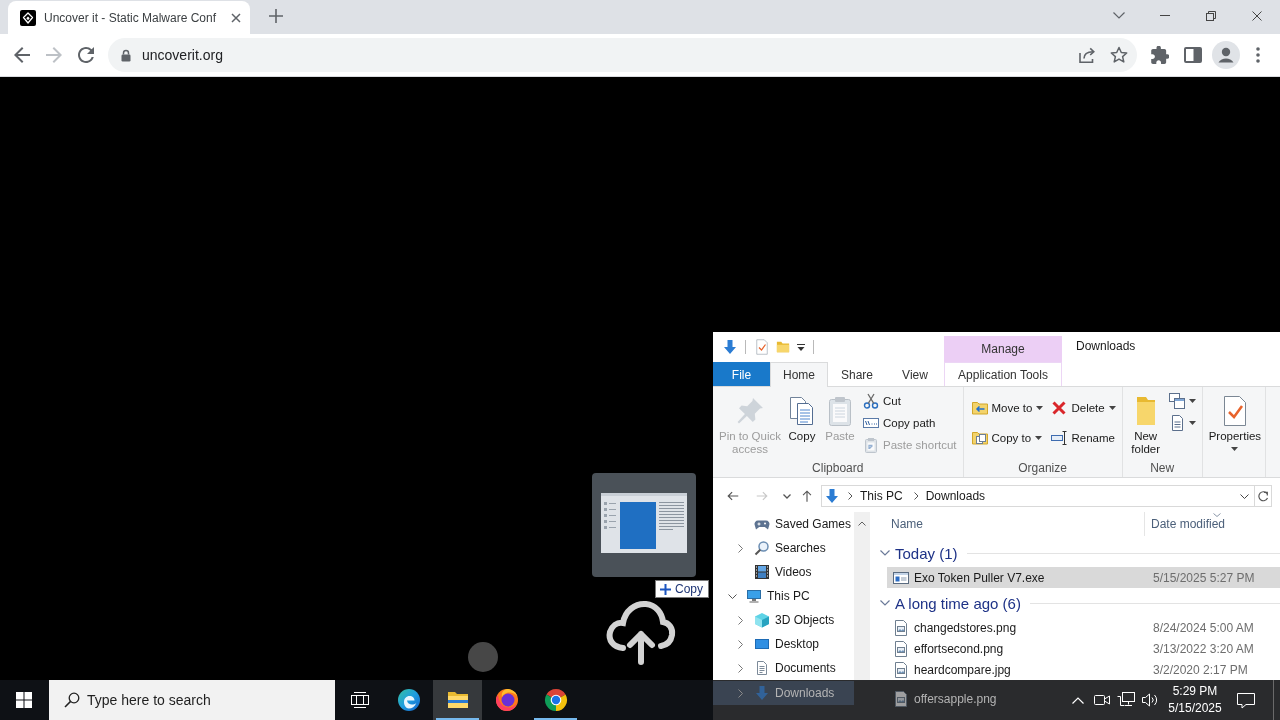 Image resolution: width=1280 pixels, height=720 pixels. I want to click on puzzle-icon, so click(1160, 55).